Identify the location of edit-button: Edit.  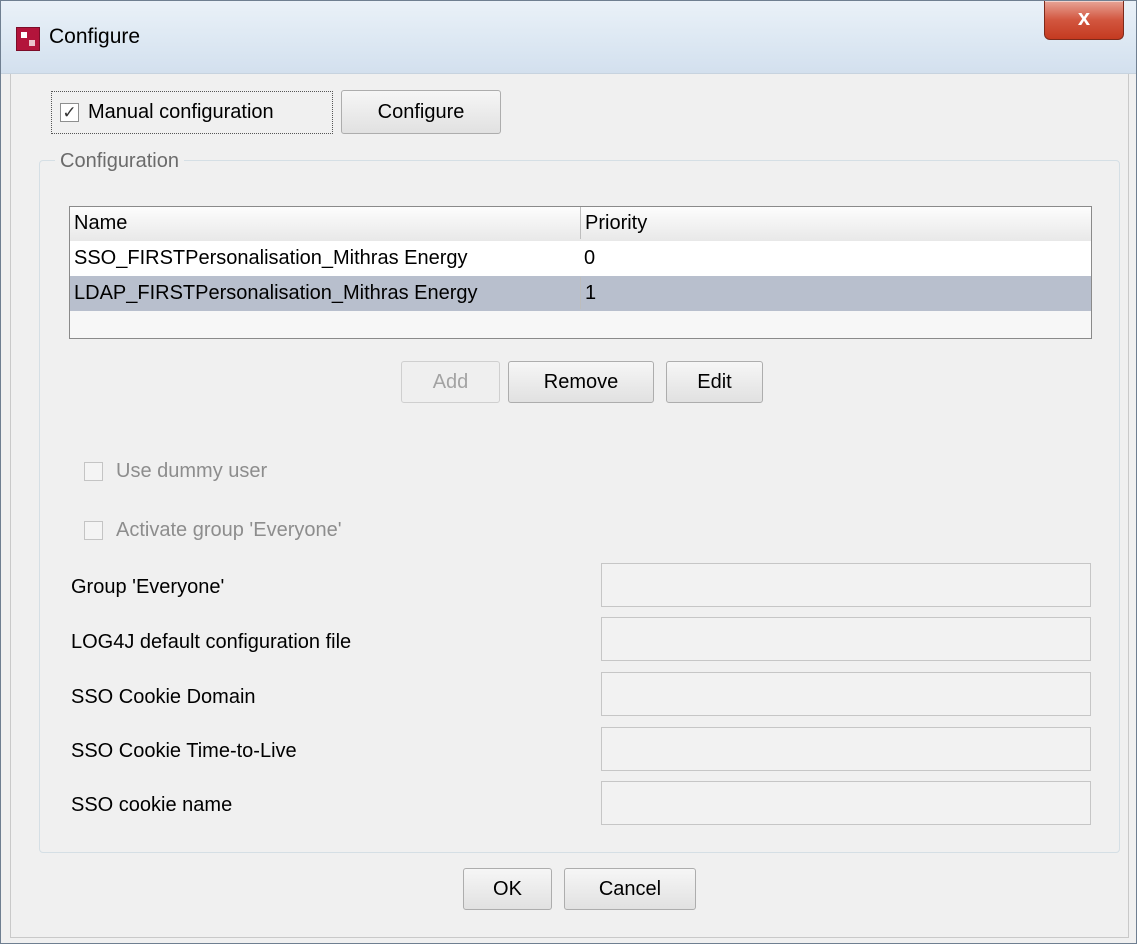
(714, 382).